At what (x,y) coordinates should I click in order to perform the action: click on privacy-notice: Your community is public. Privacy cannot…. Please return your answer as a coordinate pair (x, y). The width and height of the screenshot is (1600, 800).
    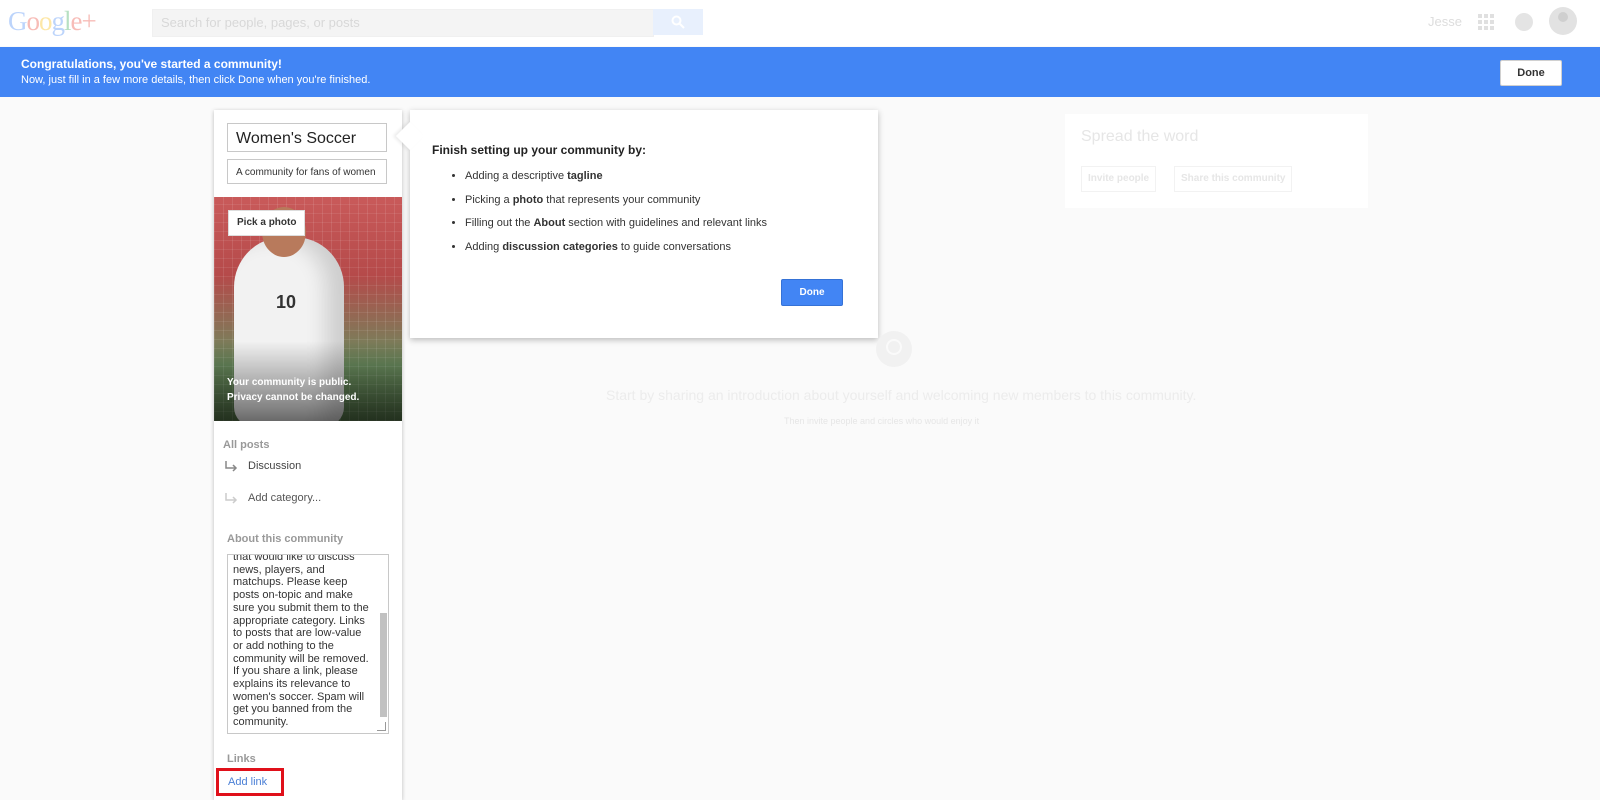
    Looking at the image, I should click on (293, 390).